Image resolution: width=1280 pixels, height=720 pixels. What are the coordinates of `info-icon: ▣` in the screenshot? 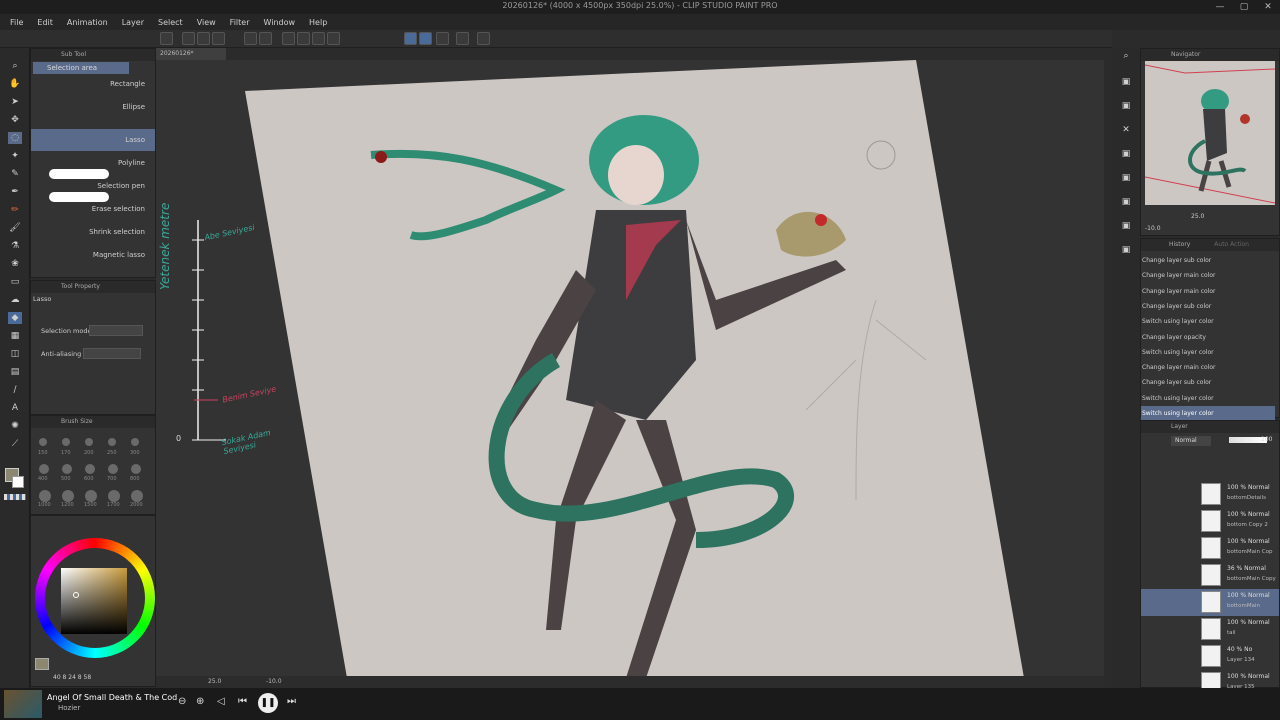 It's located at (1126, 250).